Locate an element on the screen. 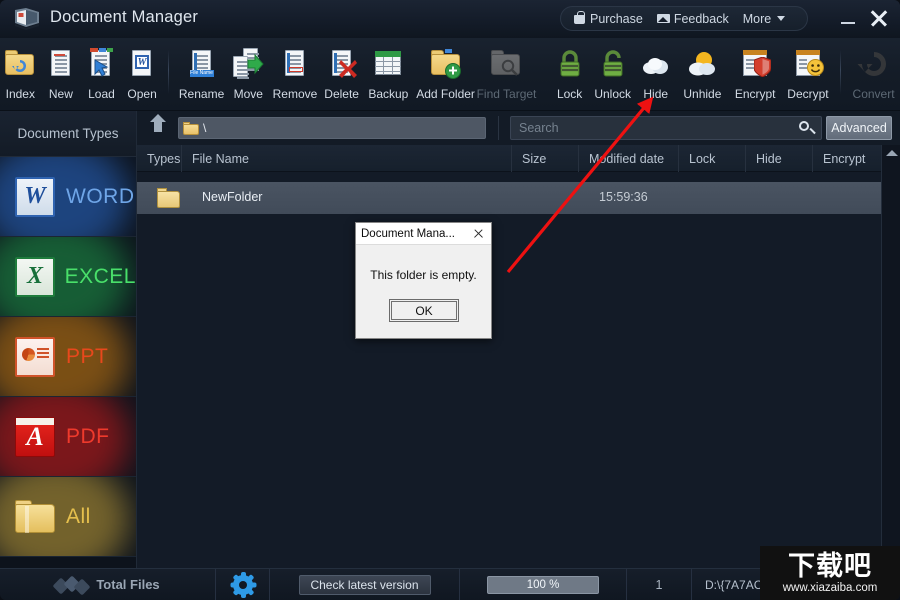 The height and width of the screenshot is (600, 900). toolbar-button-decrypt: Decrypt is located at coordinates (808, 74).